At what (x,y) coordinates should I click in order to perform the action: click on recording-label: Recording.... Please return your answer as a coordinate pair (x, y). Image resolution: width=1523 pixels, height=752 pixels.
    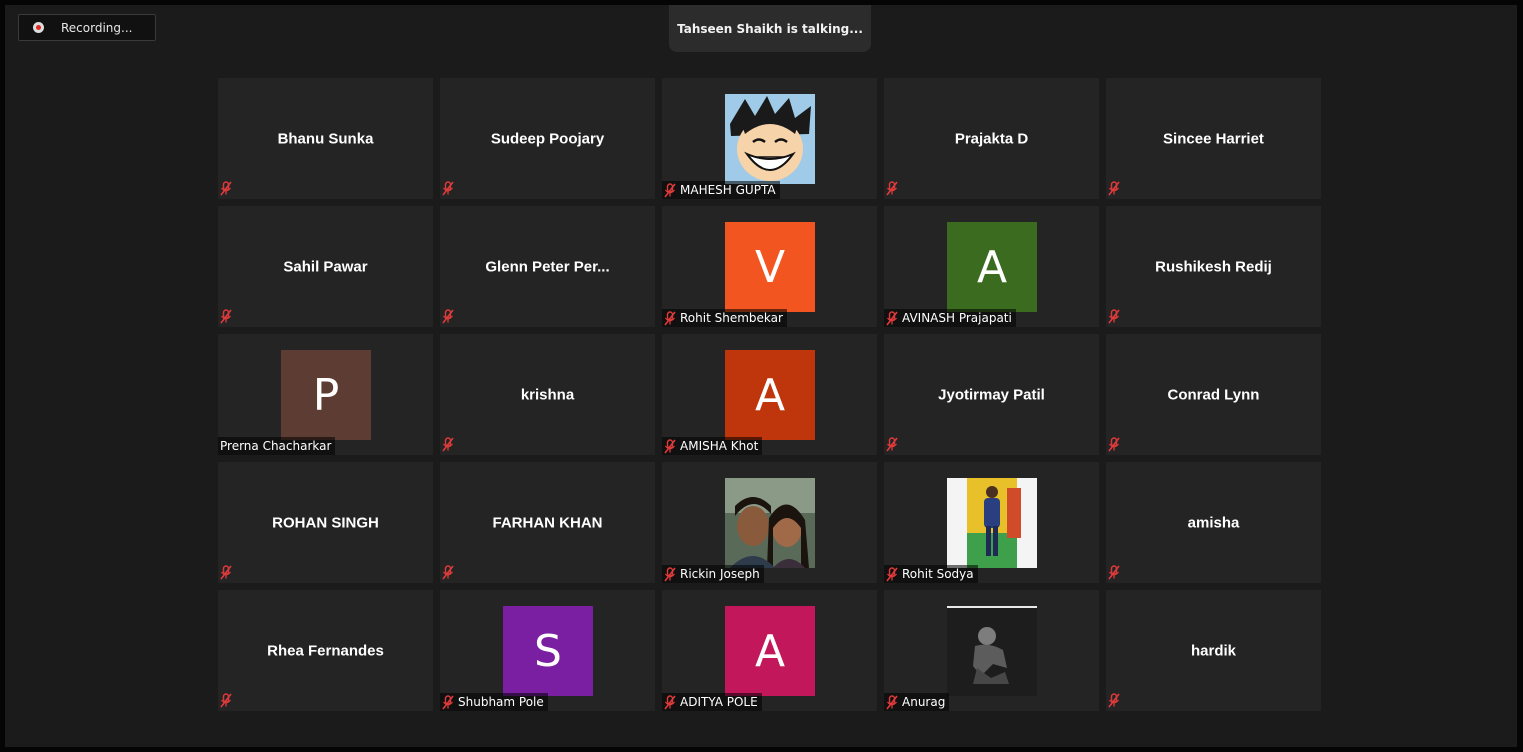
    Looking at the image, I should click on (97, 27).